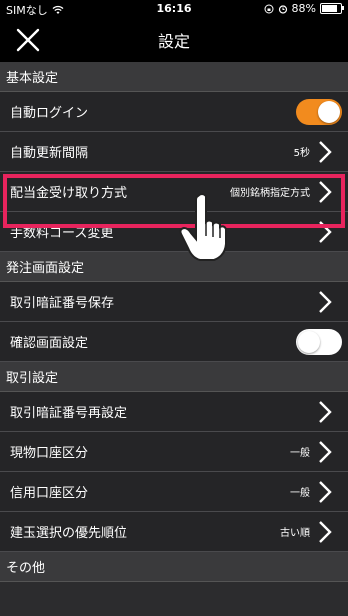  Describe the element at coordinates (49, 153) in the screenshot. I see `row-label: 自動更新間隔` at that location.